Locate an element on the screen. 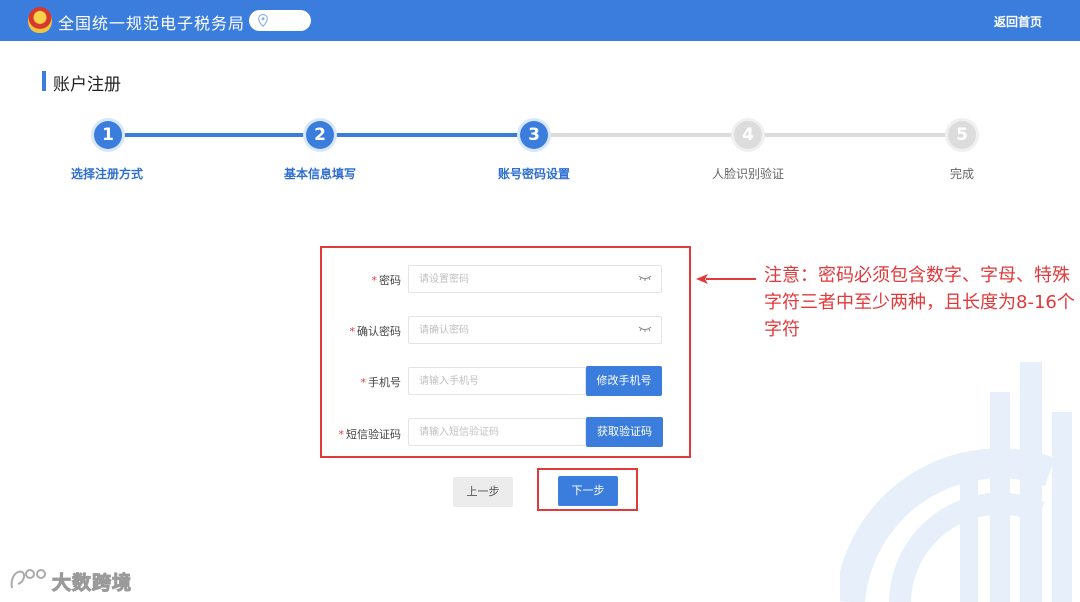 The image size is (1080, 602). step-5-circle: 5 is located at coordinates (962, 135).